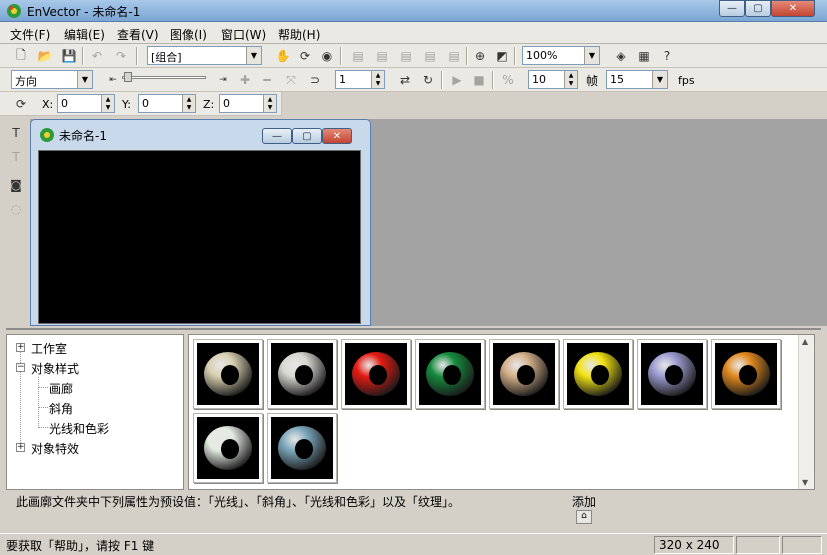 This screenshot has height=555, width=827. What do you see at coordinates (305, 56) in the screenshot?
I see `rotate-object-icon: ⟳` at bounding box center [305, 56].